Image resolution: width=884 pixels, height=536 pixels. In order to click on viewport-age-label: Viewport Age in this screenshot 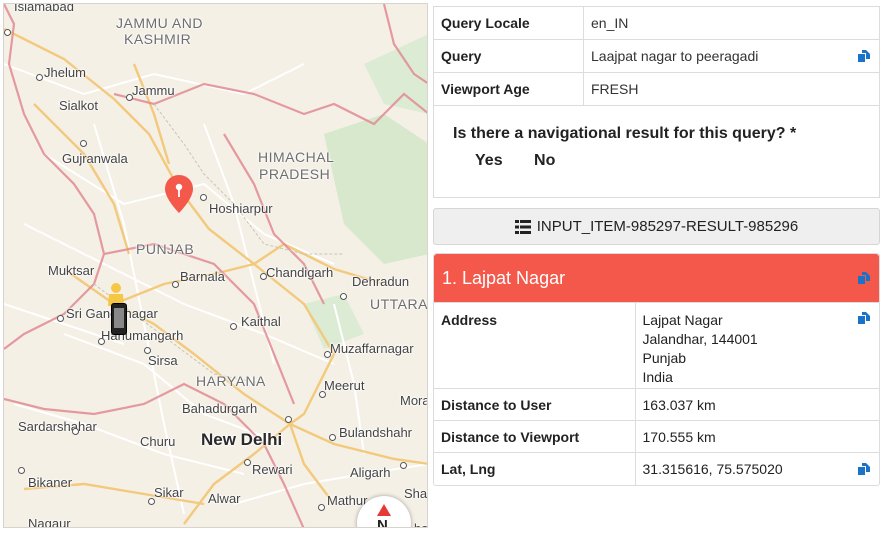, I will do `click(508, 89)`.